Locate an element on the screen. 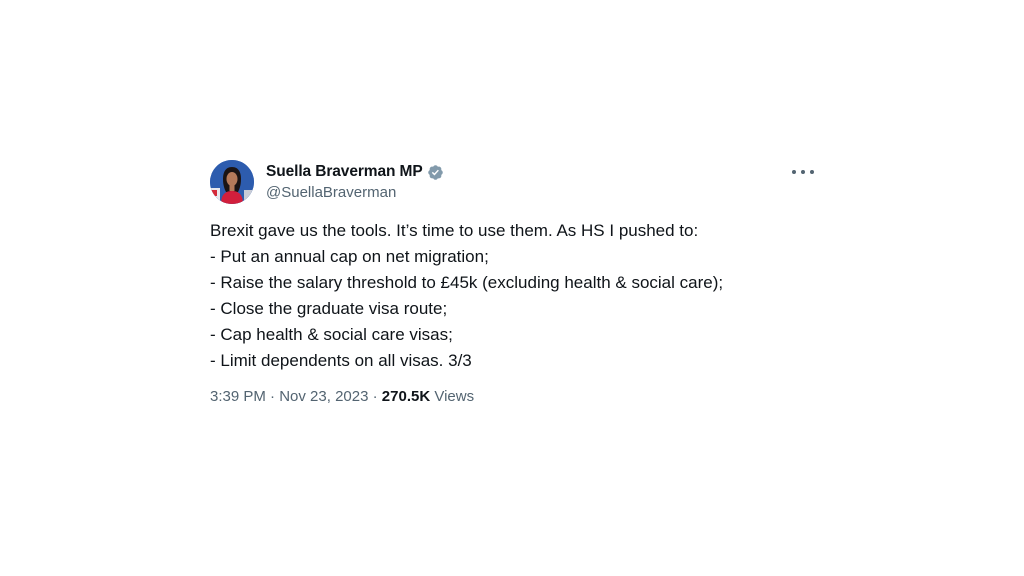 The image size is (1024, 576). profile-photo is located at coordinates (232, 182).